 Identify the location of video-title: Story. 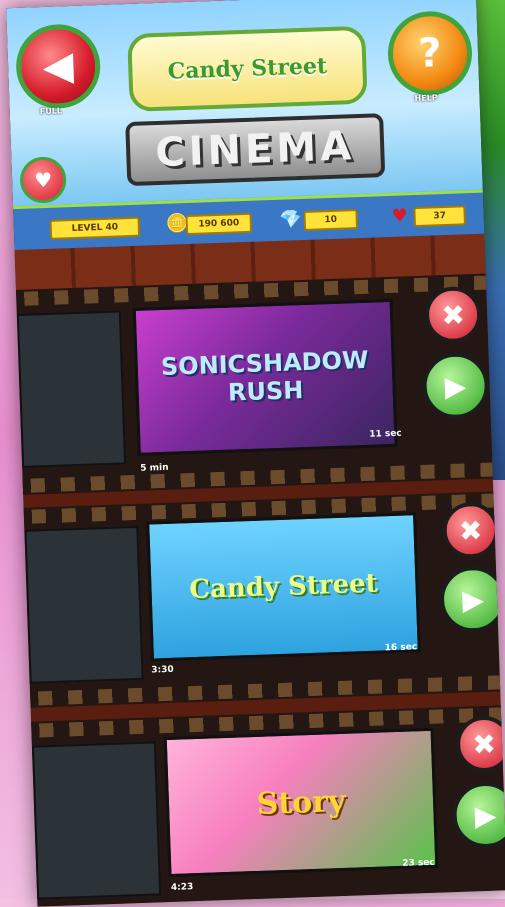
(301, 802).